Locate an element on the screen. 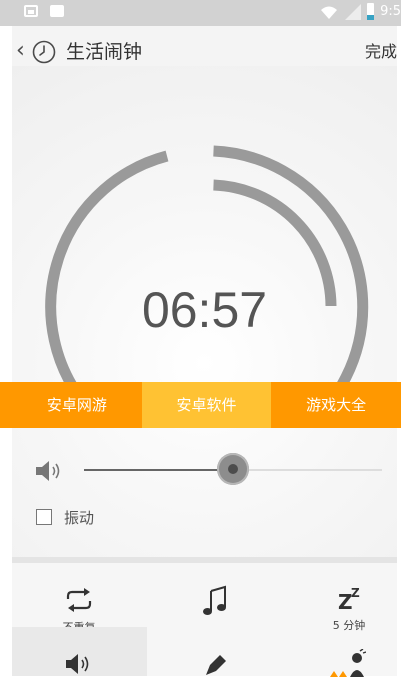 The image size is (401, 677). vibrate-label: 振动 is located at coordinates (79, 517).